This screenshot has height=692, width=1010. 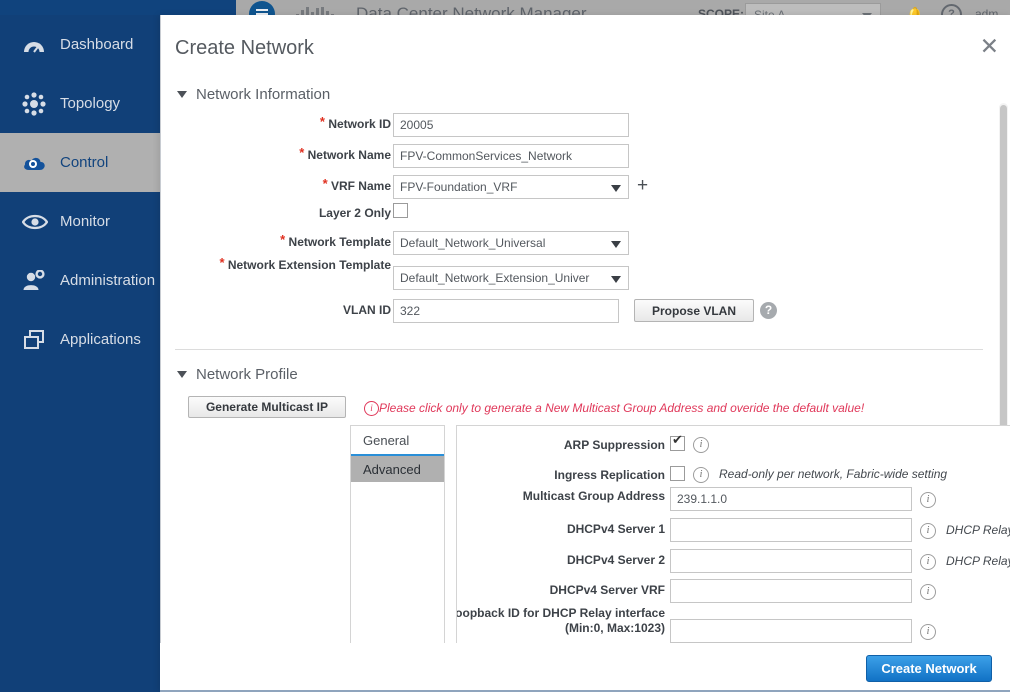 What do you see at coordinates (473, 243) in the screenshot?
I see `network-template-value: Default_Network_Universal` at bounding box center [473, 243].